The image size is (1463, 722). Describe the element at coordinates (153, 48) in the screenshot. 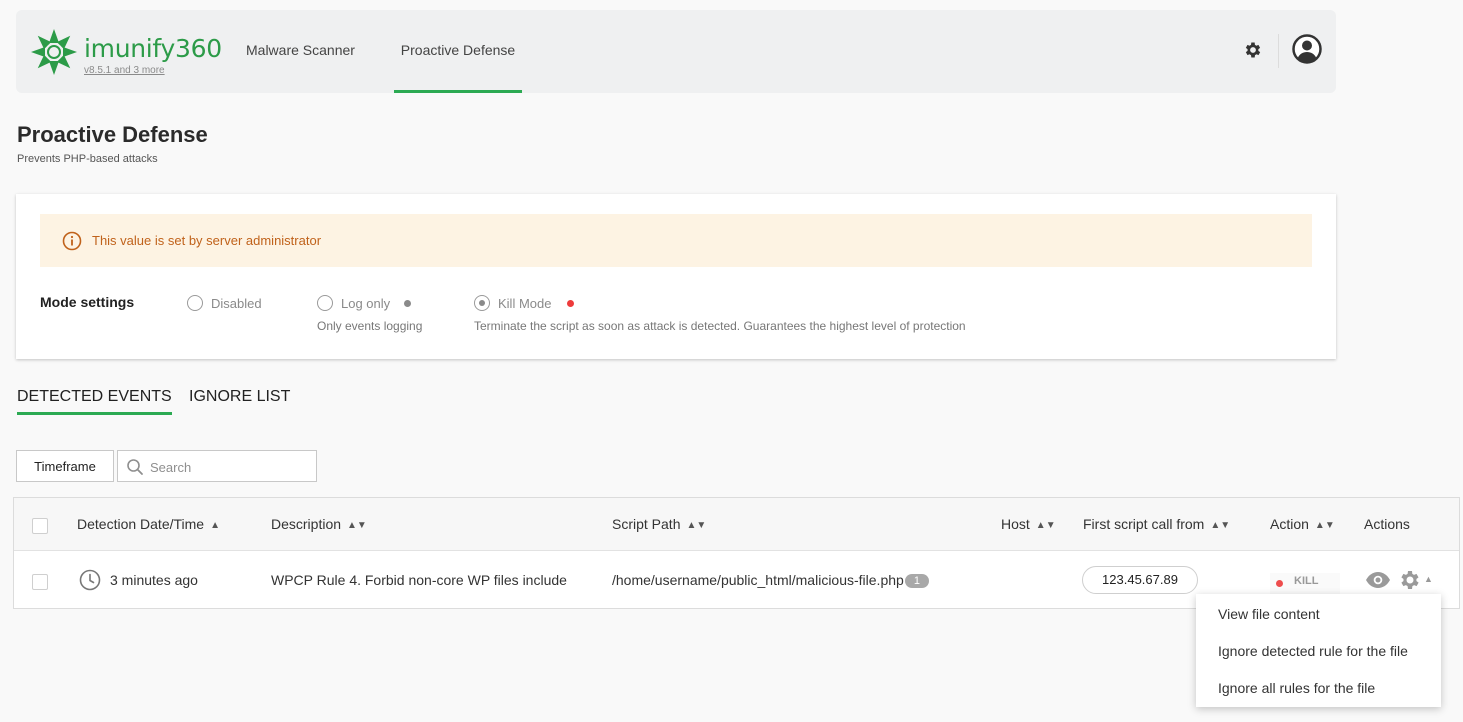

I see `brand-name: imunify360` at that location.